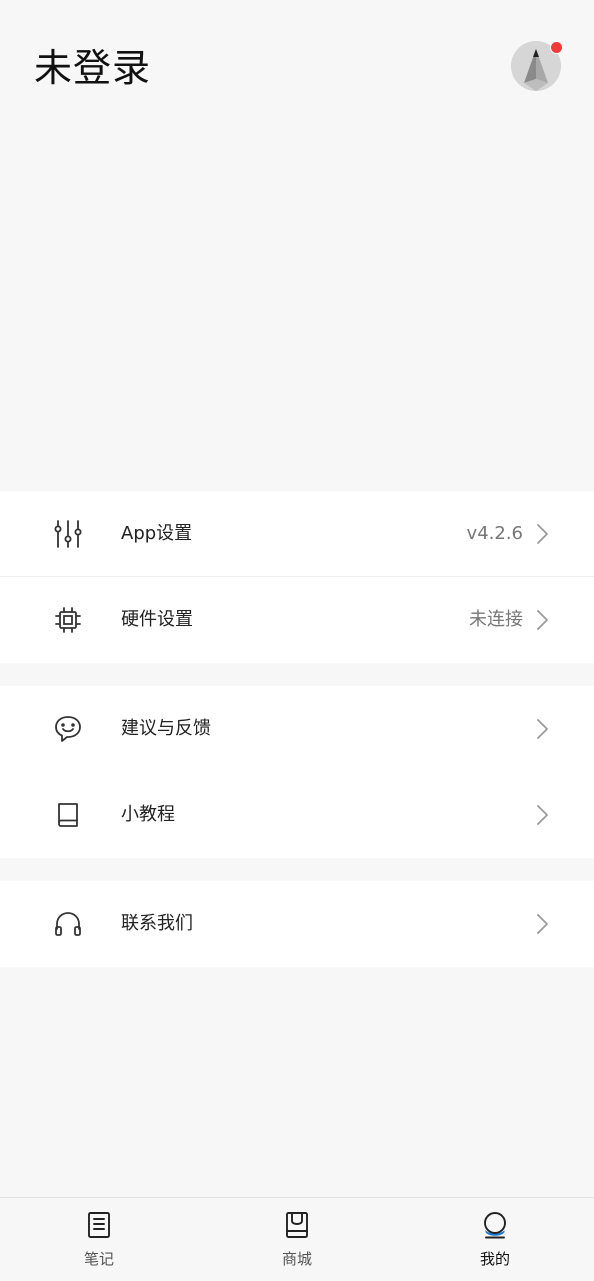 Image resolution: width=594 pixels, height=1281 pixels. I want to click on settings-group: App设置 v4.2.6 硬件设置 未连接, so click(297, 577).